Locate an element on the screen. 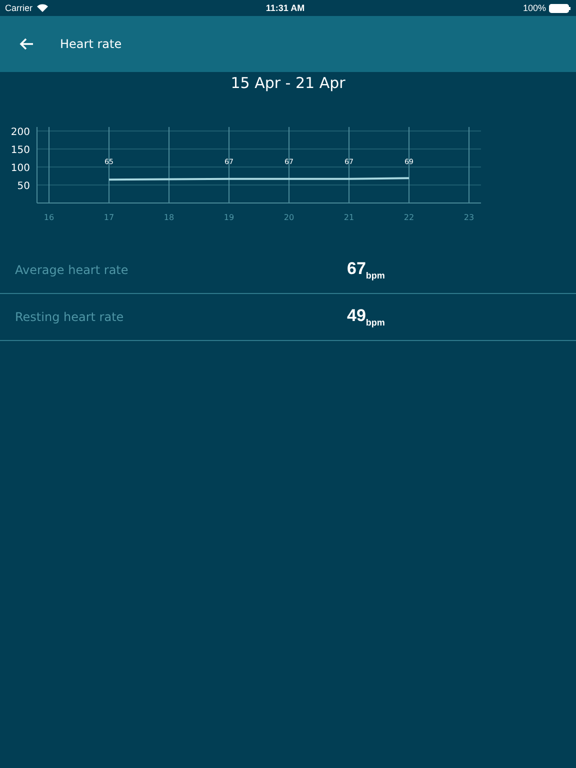 The height and width of the screenshot is (768, 576). x-tick-label: 19 is located at coordinates (229, 217).